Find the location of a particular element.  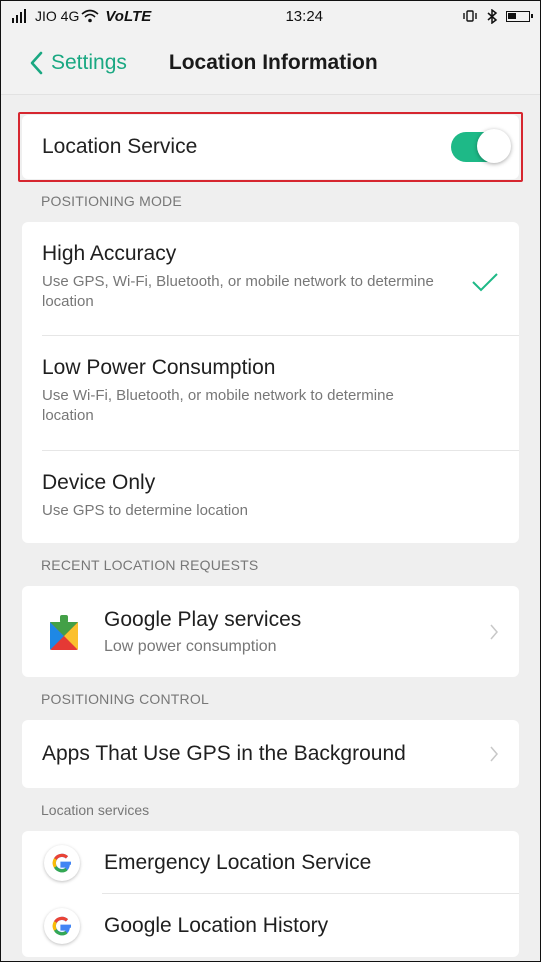

location-service-label: Location Service is located at coordinates (120, 146).